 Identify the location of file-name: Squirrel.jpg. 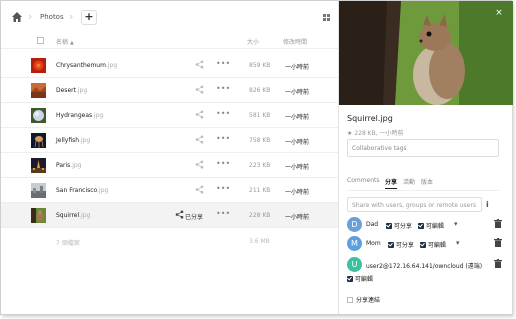
(73, 215).